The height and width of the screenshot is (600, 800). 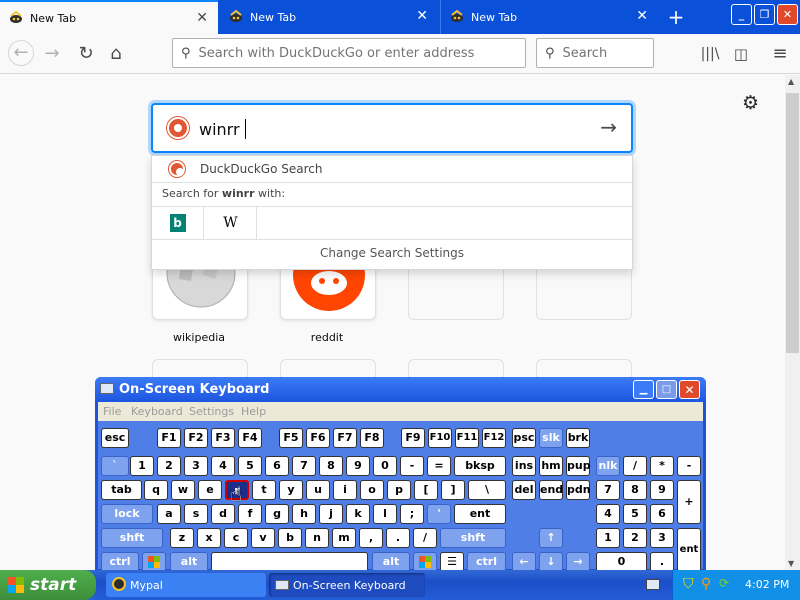 I want to click on engine-row: DuckDuckGo Search, so click(x=392, y=169).